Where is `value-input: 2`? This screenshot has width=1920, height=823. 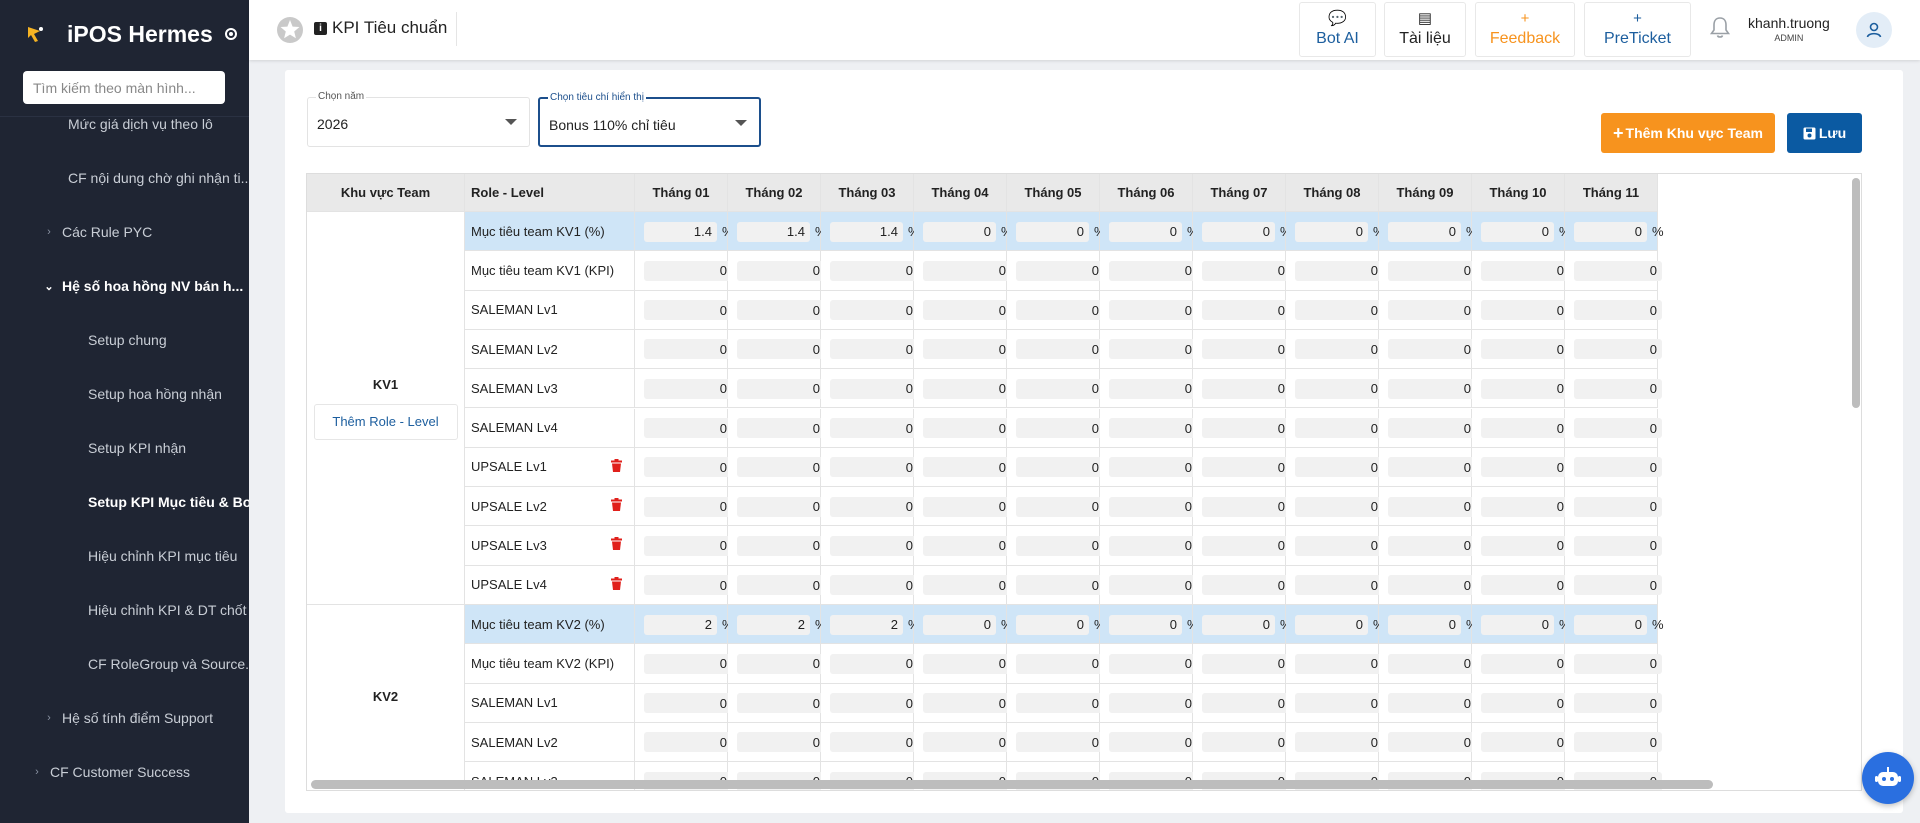
value-input: 2 is located at coordinates (680, 624).